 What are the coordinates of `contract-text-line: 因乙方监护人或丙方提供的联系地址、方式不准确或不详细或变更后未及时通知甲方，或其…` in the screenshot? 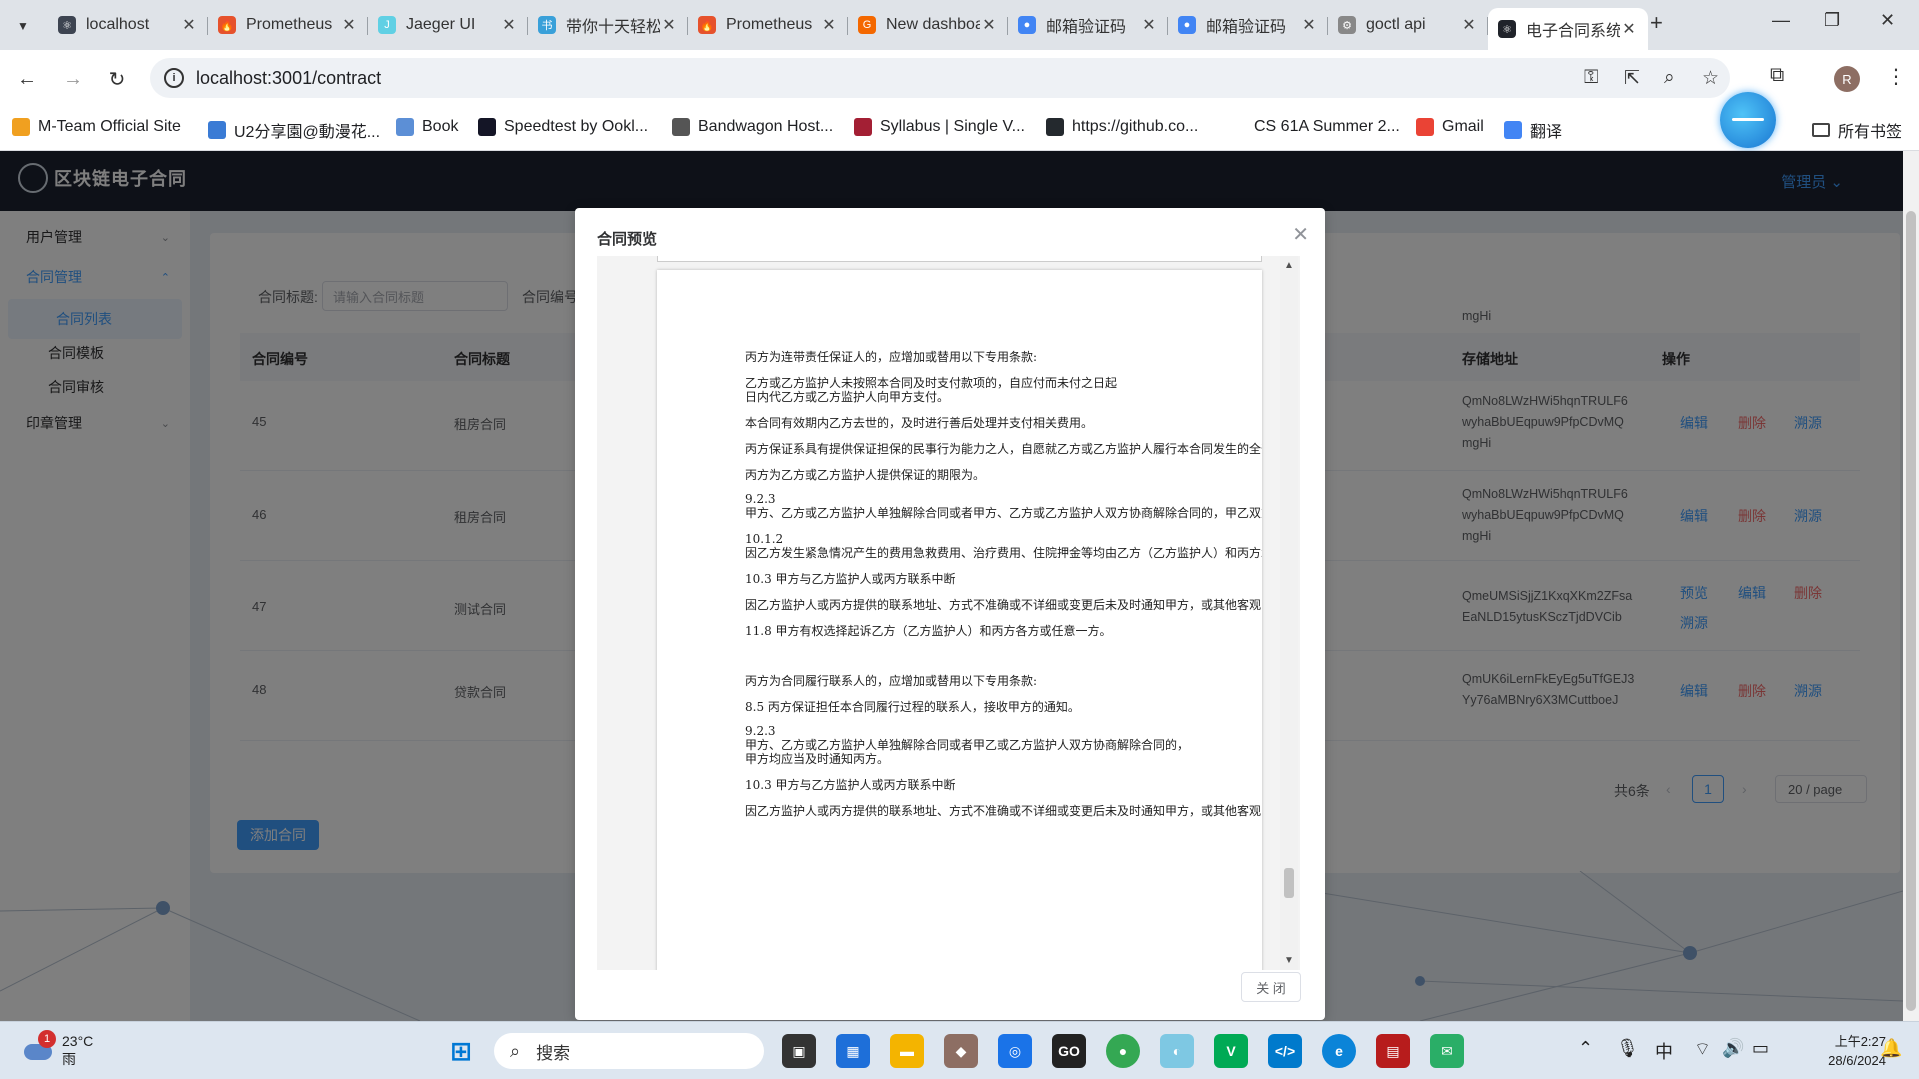 It's located at (1003, 605).